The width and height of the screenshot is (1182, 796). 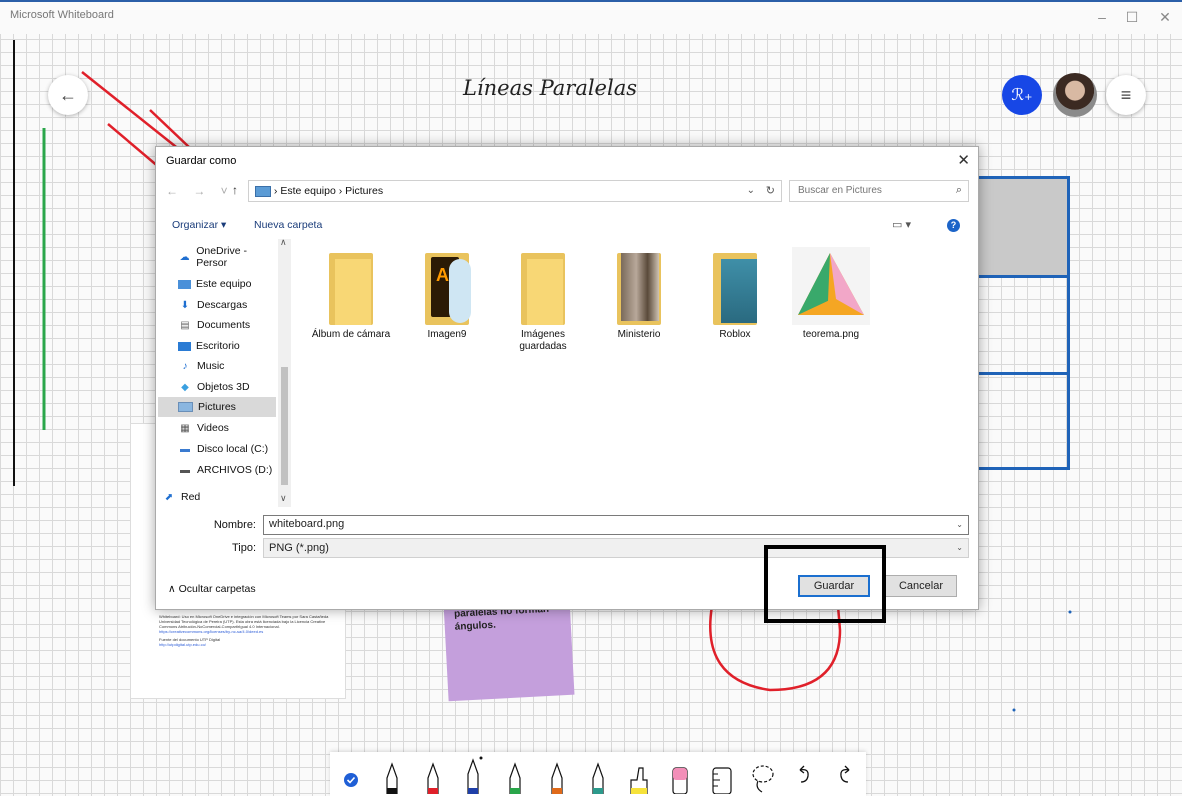 What do you see at coordinates (199, 225) in the screenshot?
I see `organize-menu: Organizar ▾` at bounding box center [199, 225].